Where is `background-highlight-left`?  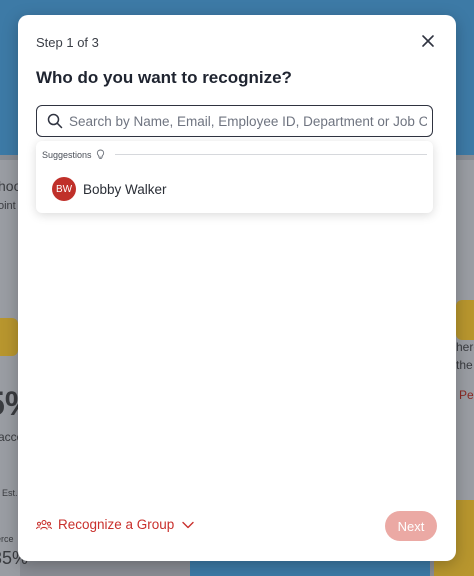
background-highlight-left is located at coordinates (9, 337).